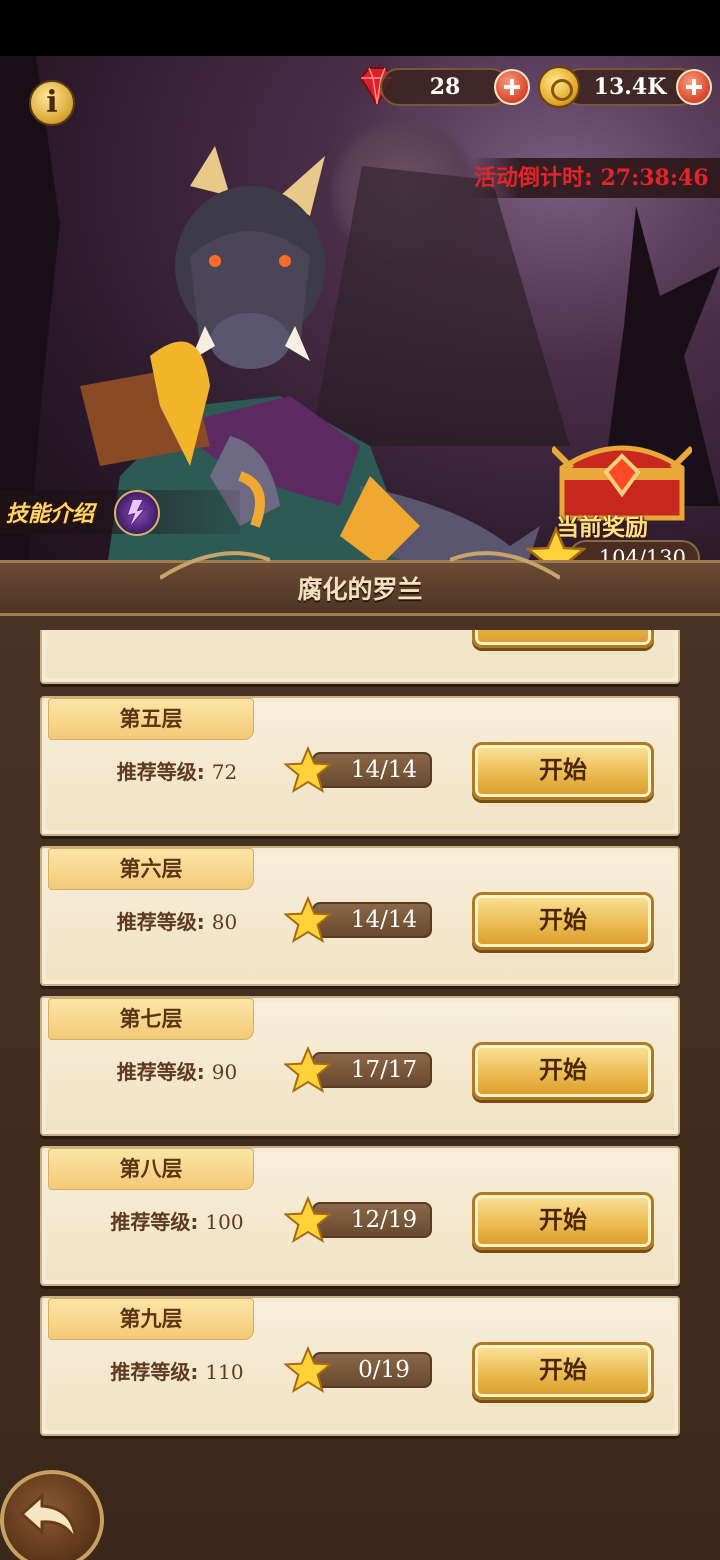  What do you see at coordinates (360, 28) in the screenshot?
I see `status-bar` at bounding box center [360, 28].